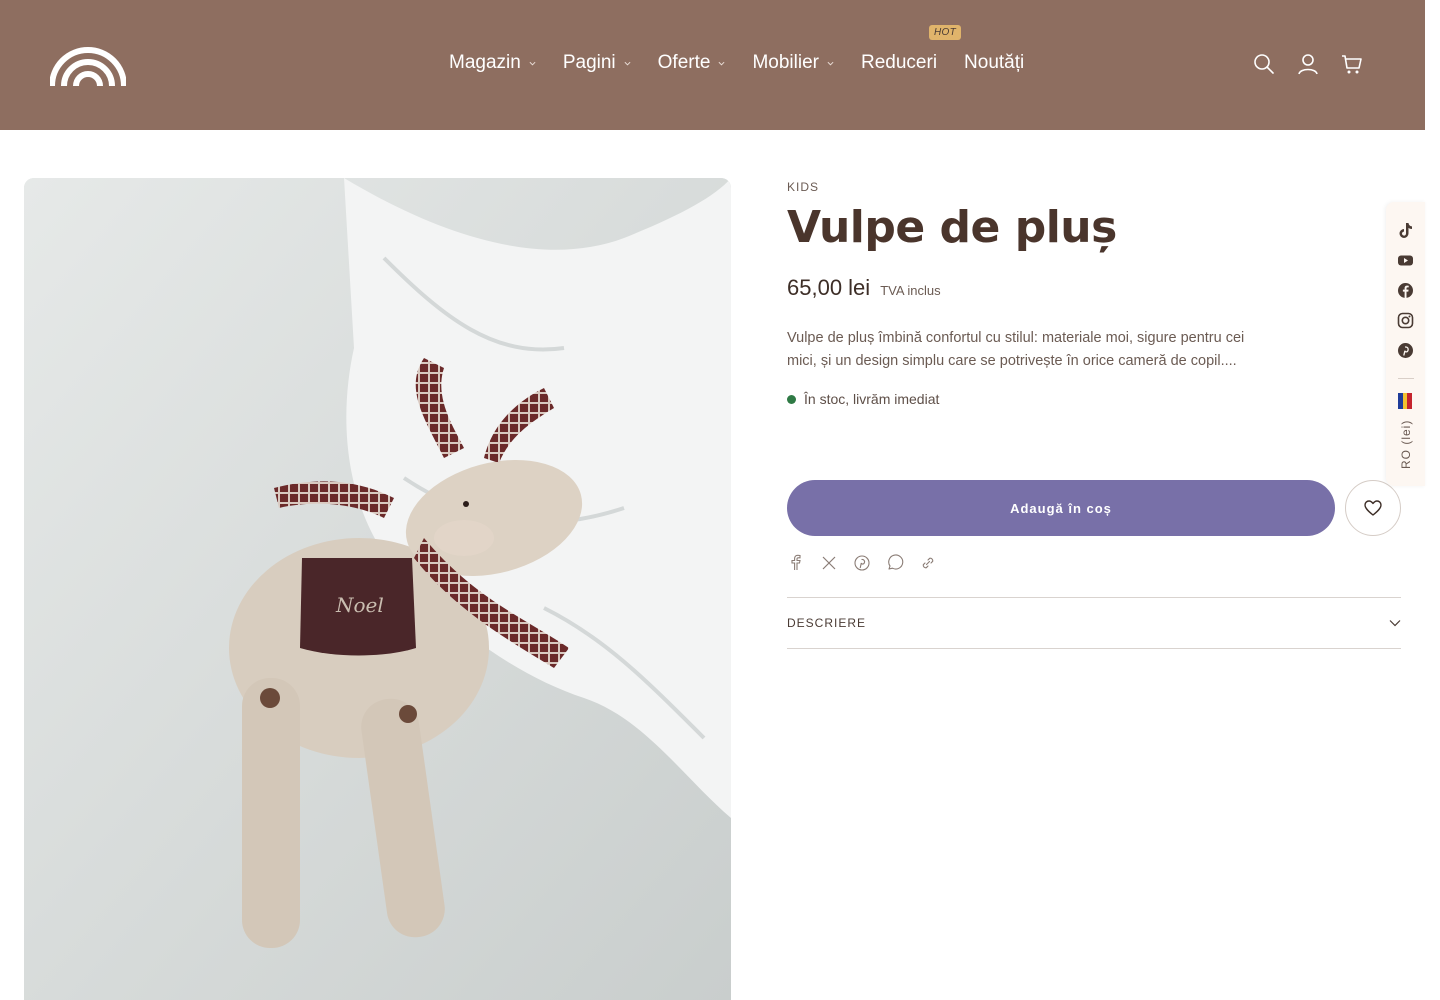 This screenshot has height=1000, width=1440. I want to click on tiktok-icon, so click(1405, 230).